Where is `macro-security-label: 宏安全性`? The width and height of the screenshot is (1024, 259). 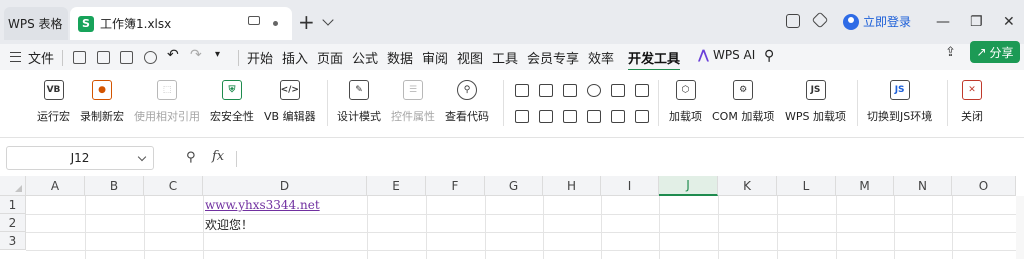
macro-security-label: 宏安全性 is located at coordinates (232, 116).